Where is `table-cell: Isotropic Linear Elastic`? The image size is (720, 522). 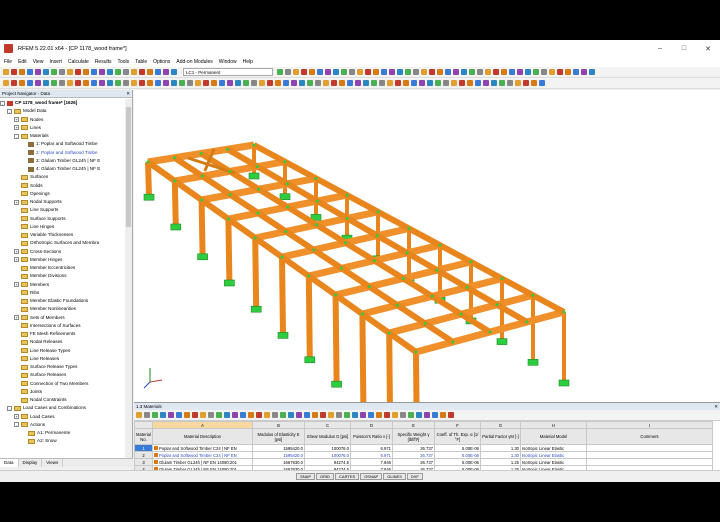
table-cell: Isotropic Linear Elastic is located at coordinates (553, 448).